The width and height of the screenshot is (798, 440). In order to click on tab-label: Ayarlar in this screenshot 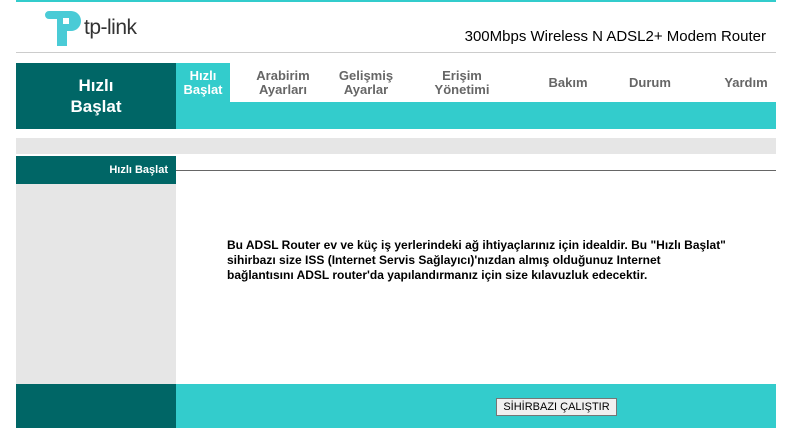, I will do `click(366, 89)`.